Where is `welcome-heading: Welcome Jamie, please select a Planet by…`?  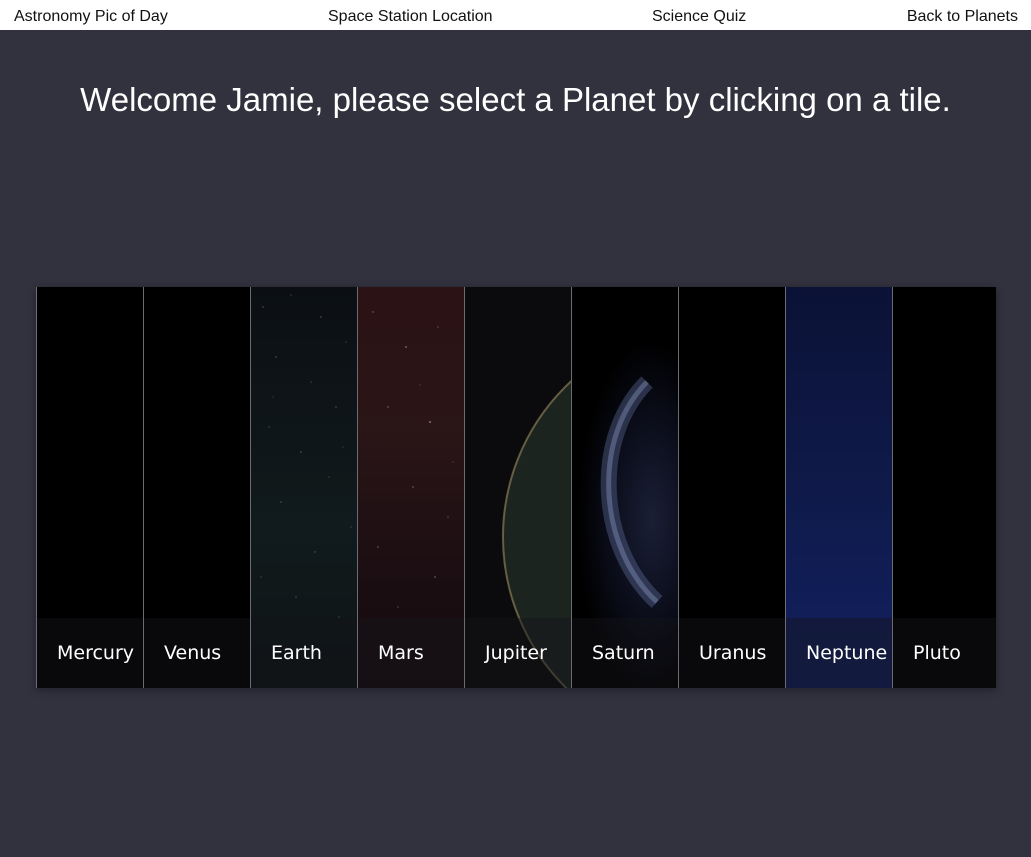 welcome-heading: Welcome Jamie, please select a Planet by… is located at coordinates (515, 99).